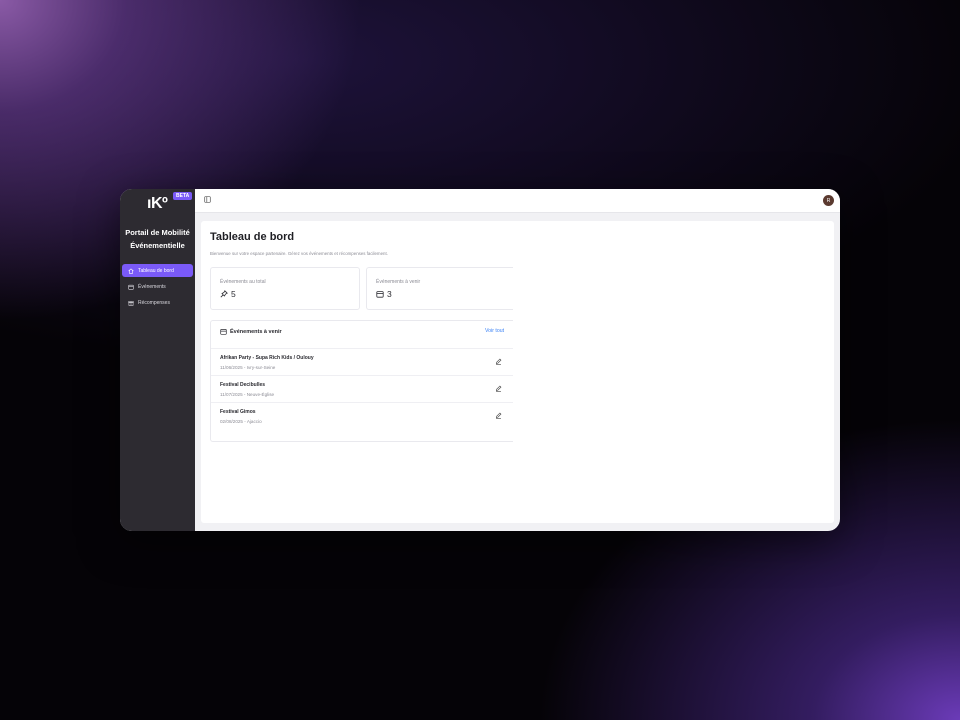 This screenshot has height=720, width=960. I want to click on stat-card-upcoming-events: Événements à venir 3, so click(439, 288).